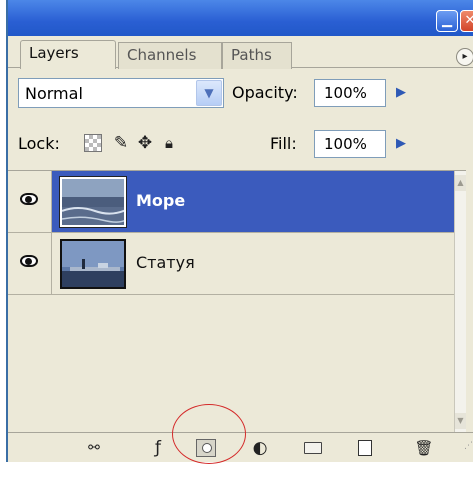 The width and height of the screenshot is (473, 486). Describe the element at coordinates (265, 92) in the screenshot. I see `opacity-label: Opacity:` at that location.